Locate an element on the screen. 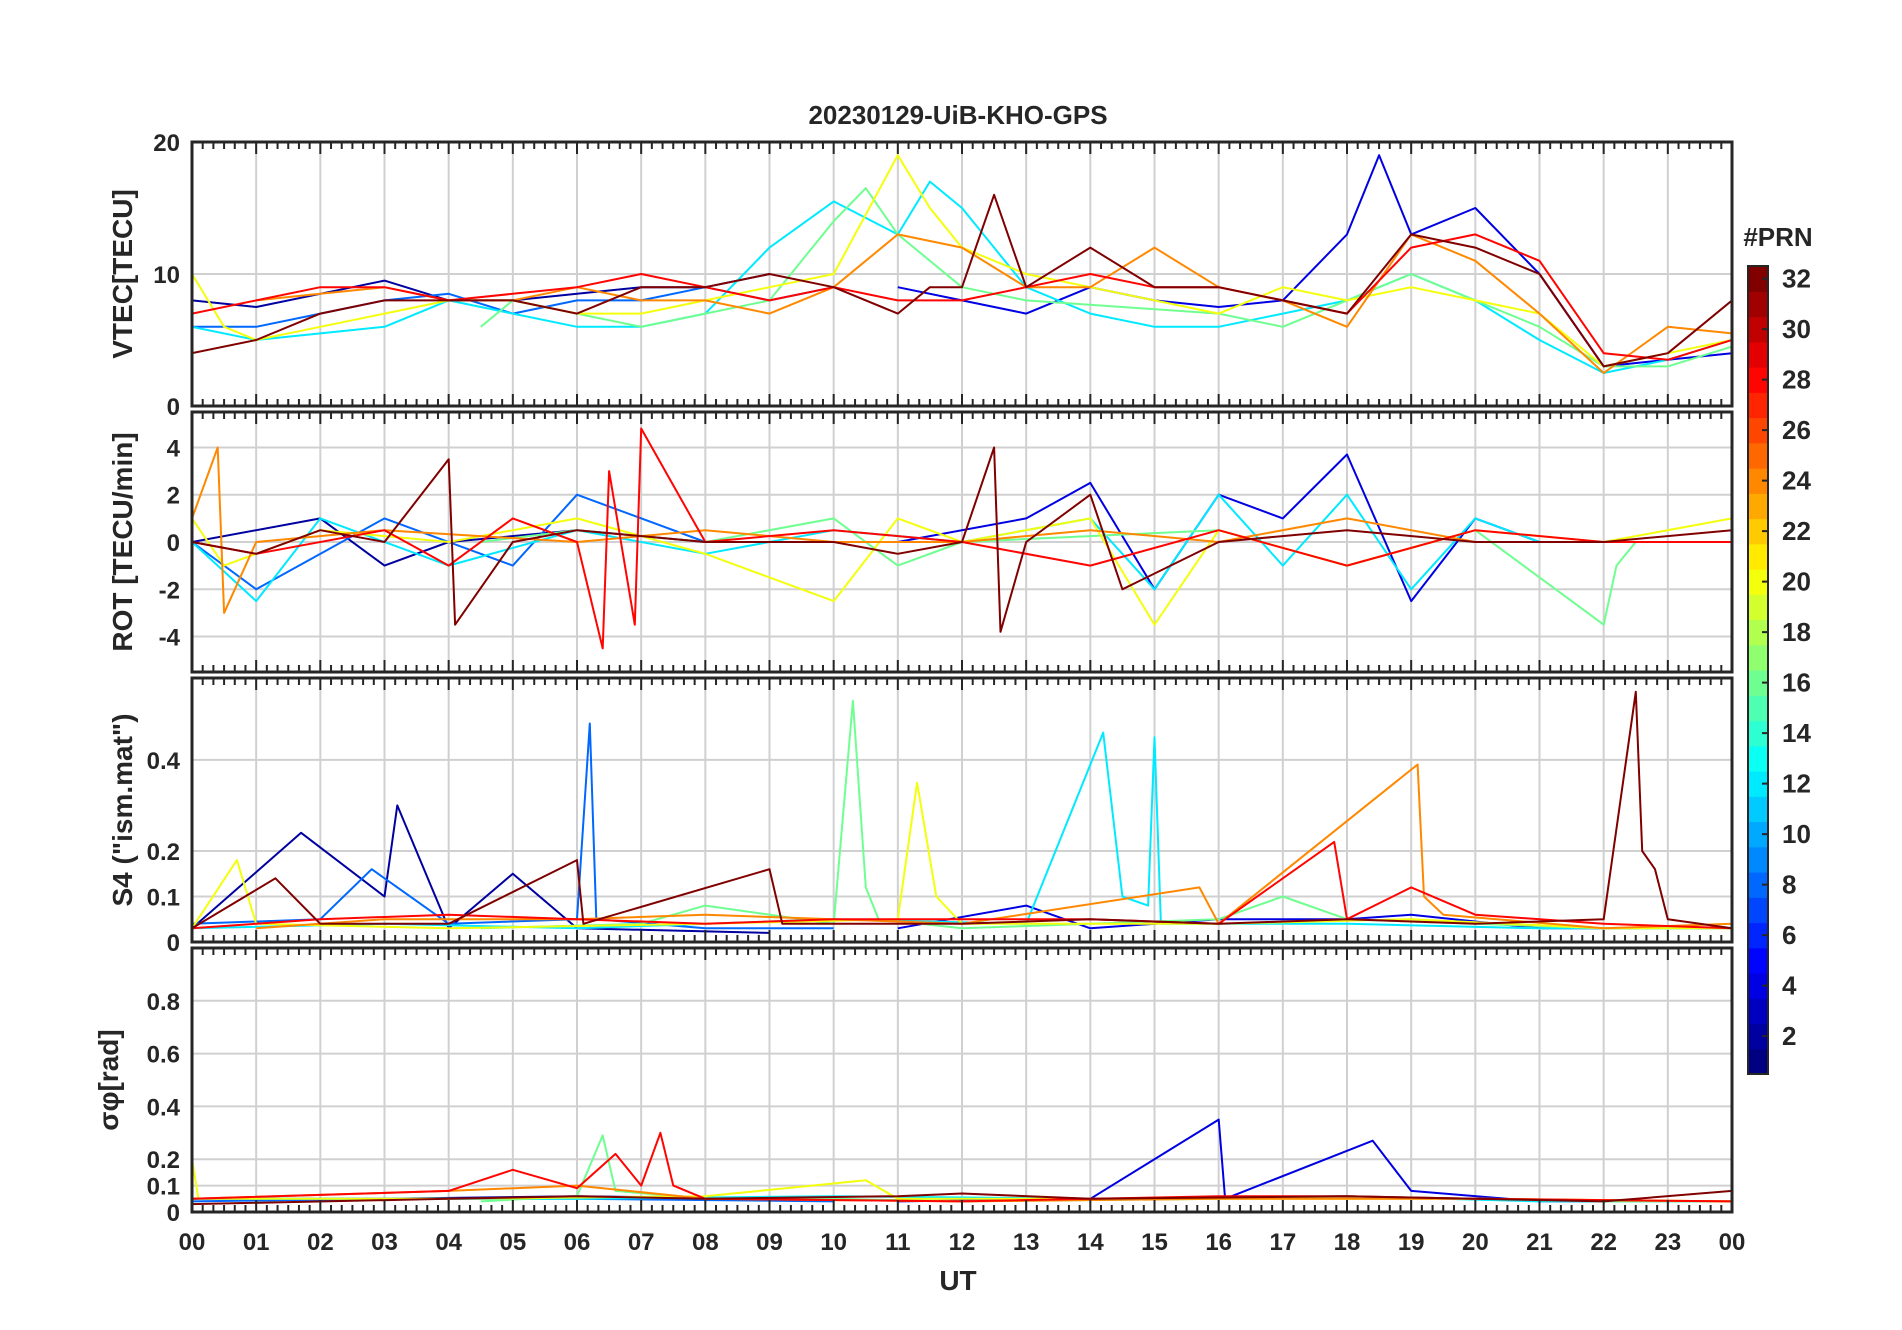 This screenshot has height=1330, width=1902. rot-ytick-label: -4 is located at coordinates (170, 638).